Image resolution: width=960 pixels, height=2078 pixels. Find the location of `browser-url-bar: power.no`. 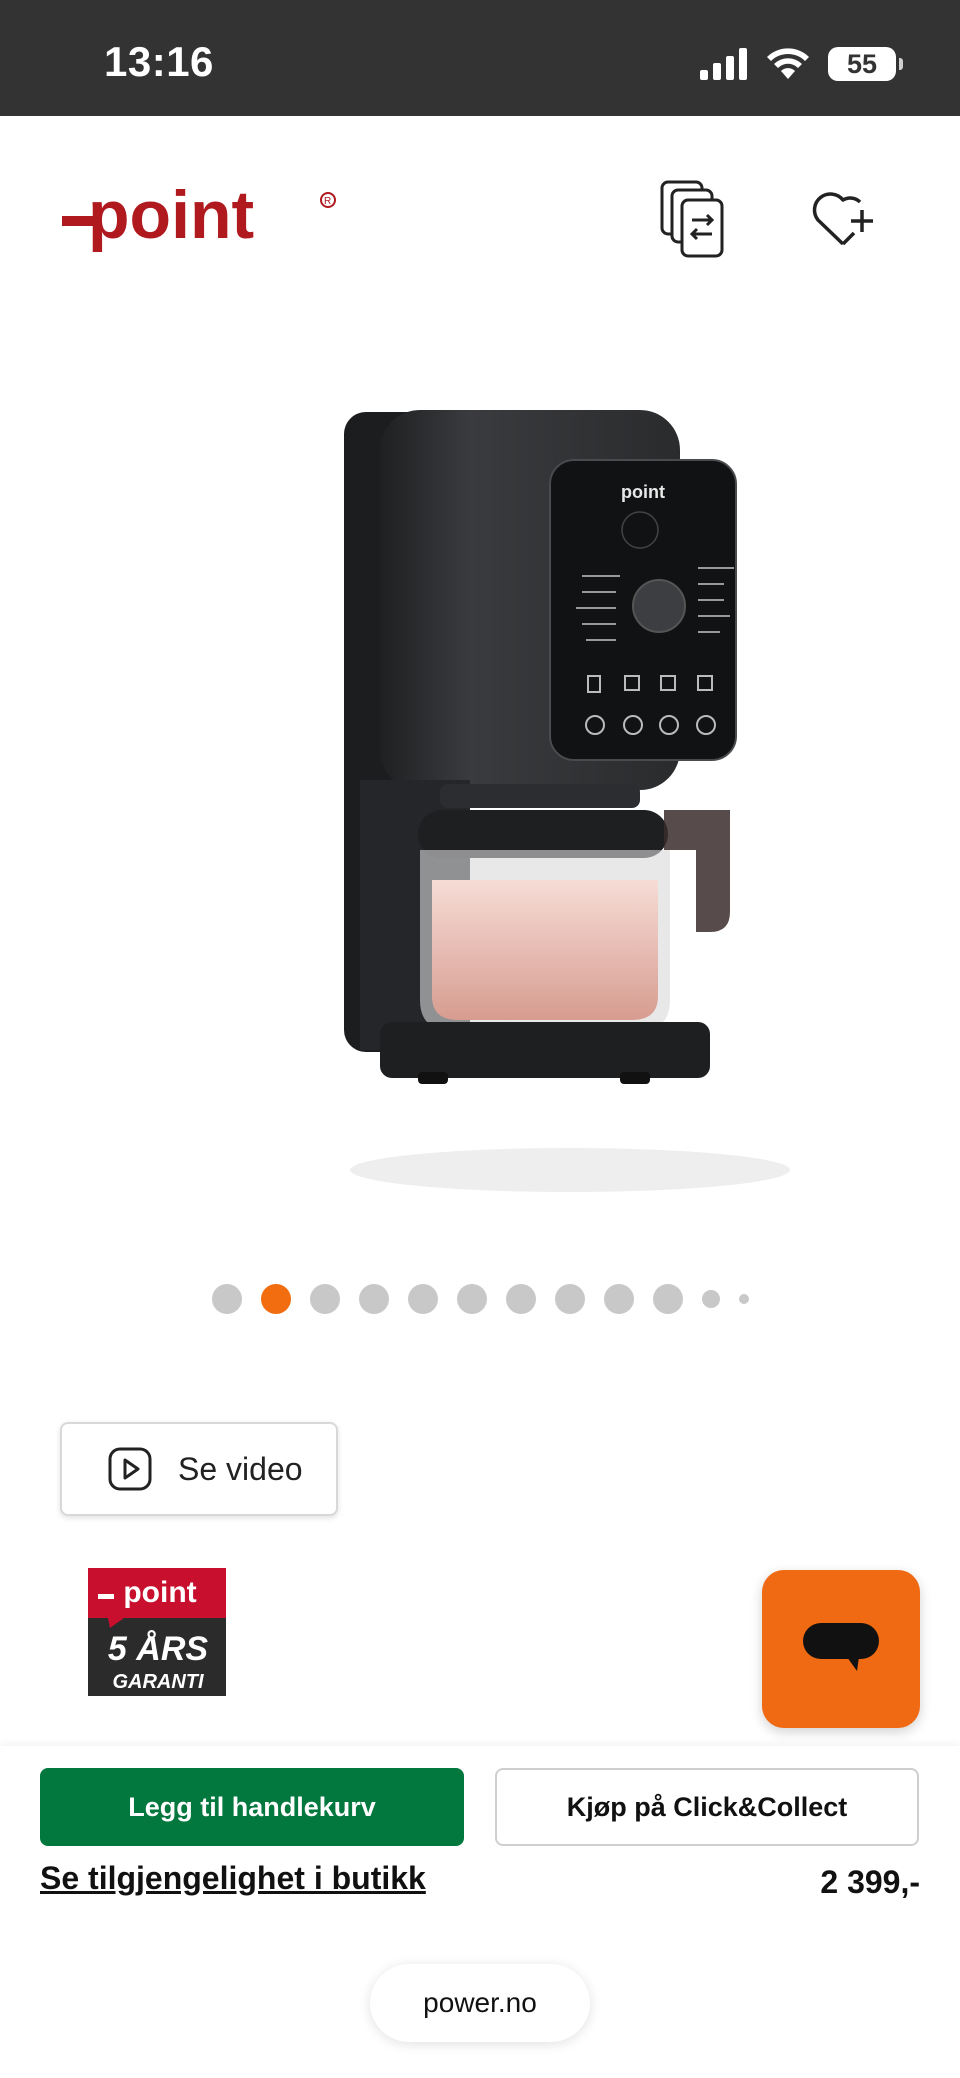

browser-url-bar: power.no is located at coordinates (480, 2003).